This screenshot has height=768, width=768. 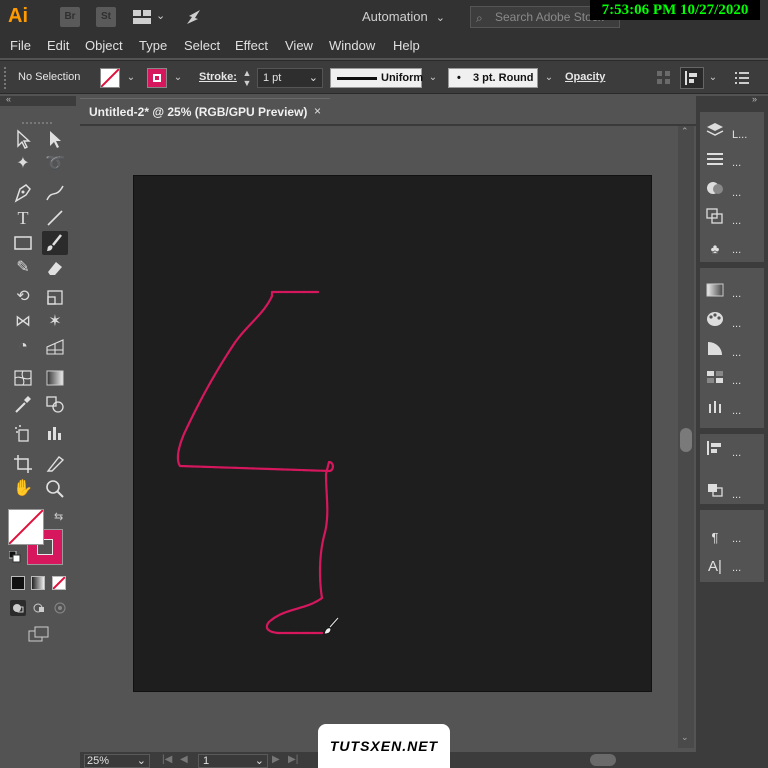 I want to click on stroke-swatch, so click(x=157, y=78).